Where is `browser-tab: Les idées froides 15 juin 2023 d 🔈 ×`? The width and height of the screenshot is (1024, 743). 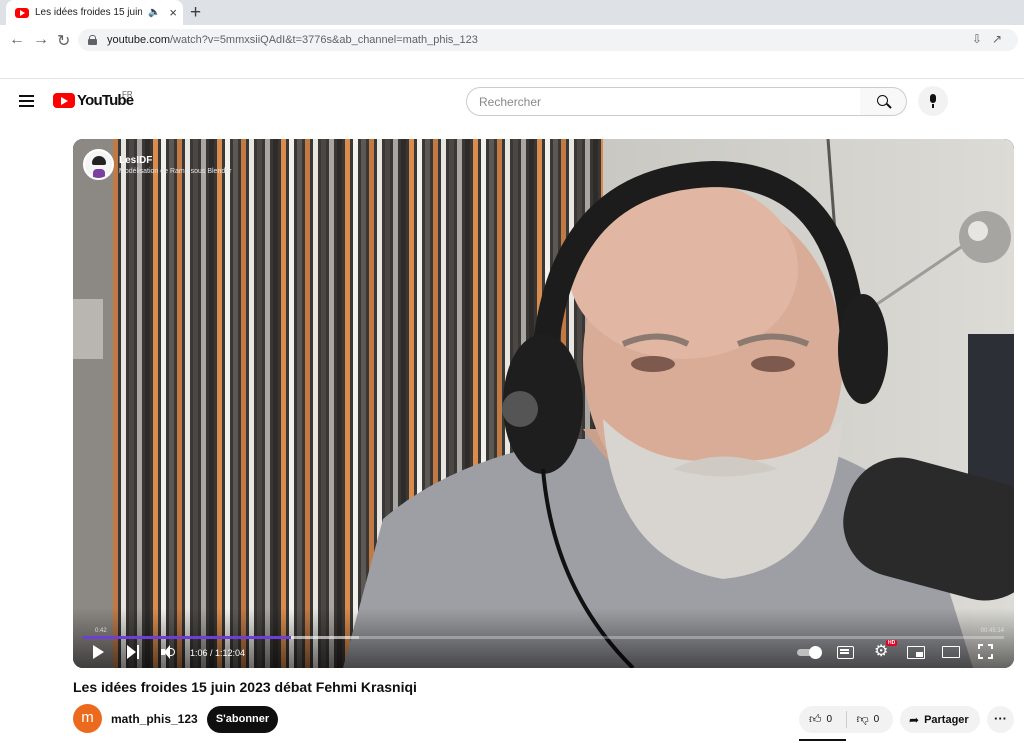
browser-tab: Les idées froides 15 juin 2023 d 🔈 × is located at coordinates (94, 12).